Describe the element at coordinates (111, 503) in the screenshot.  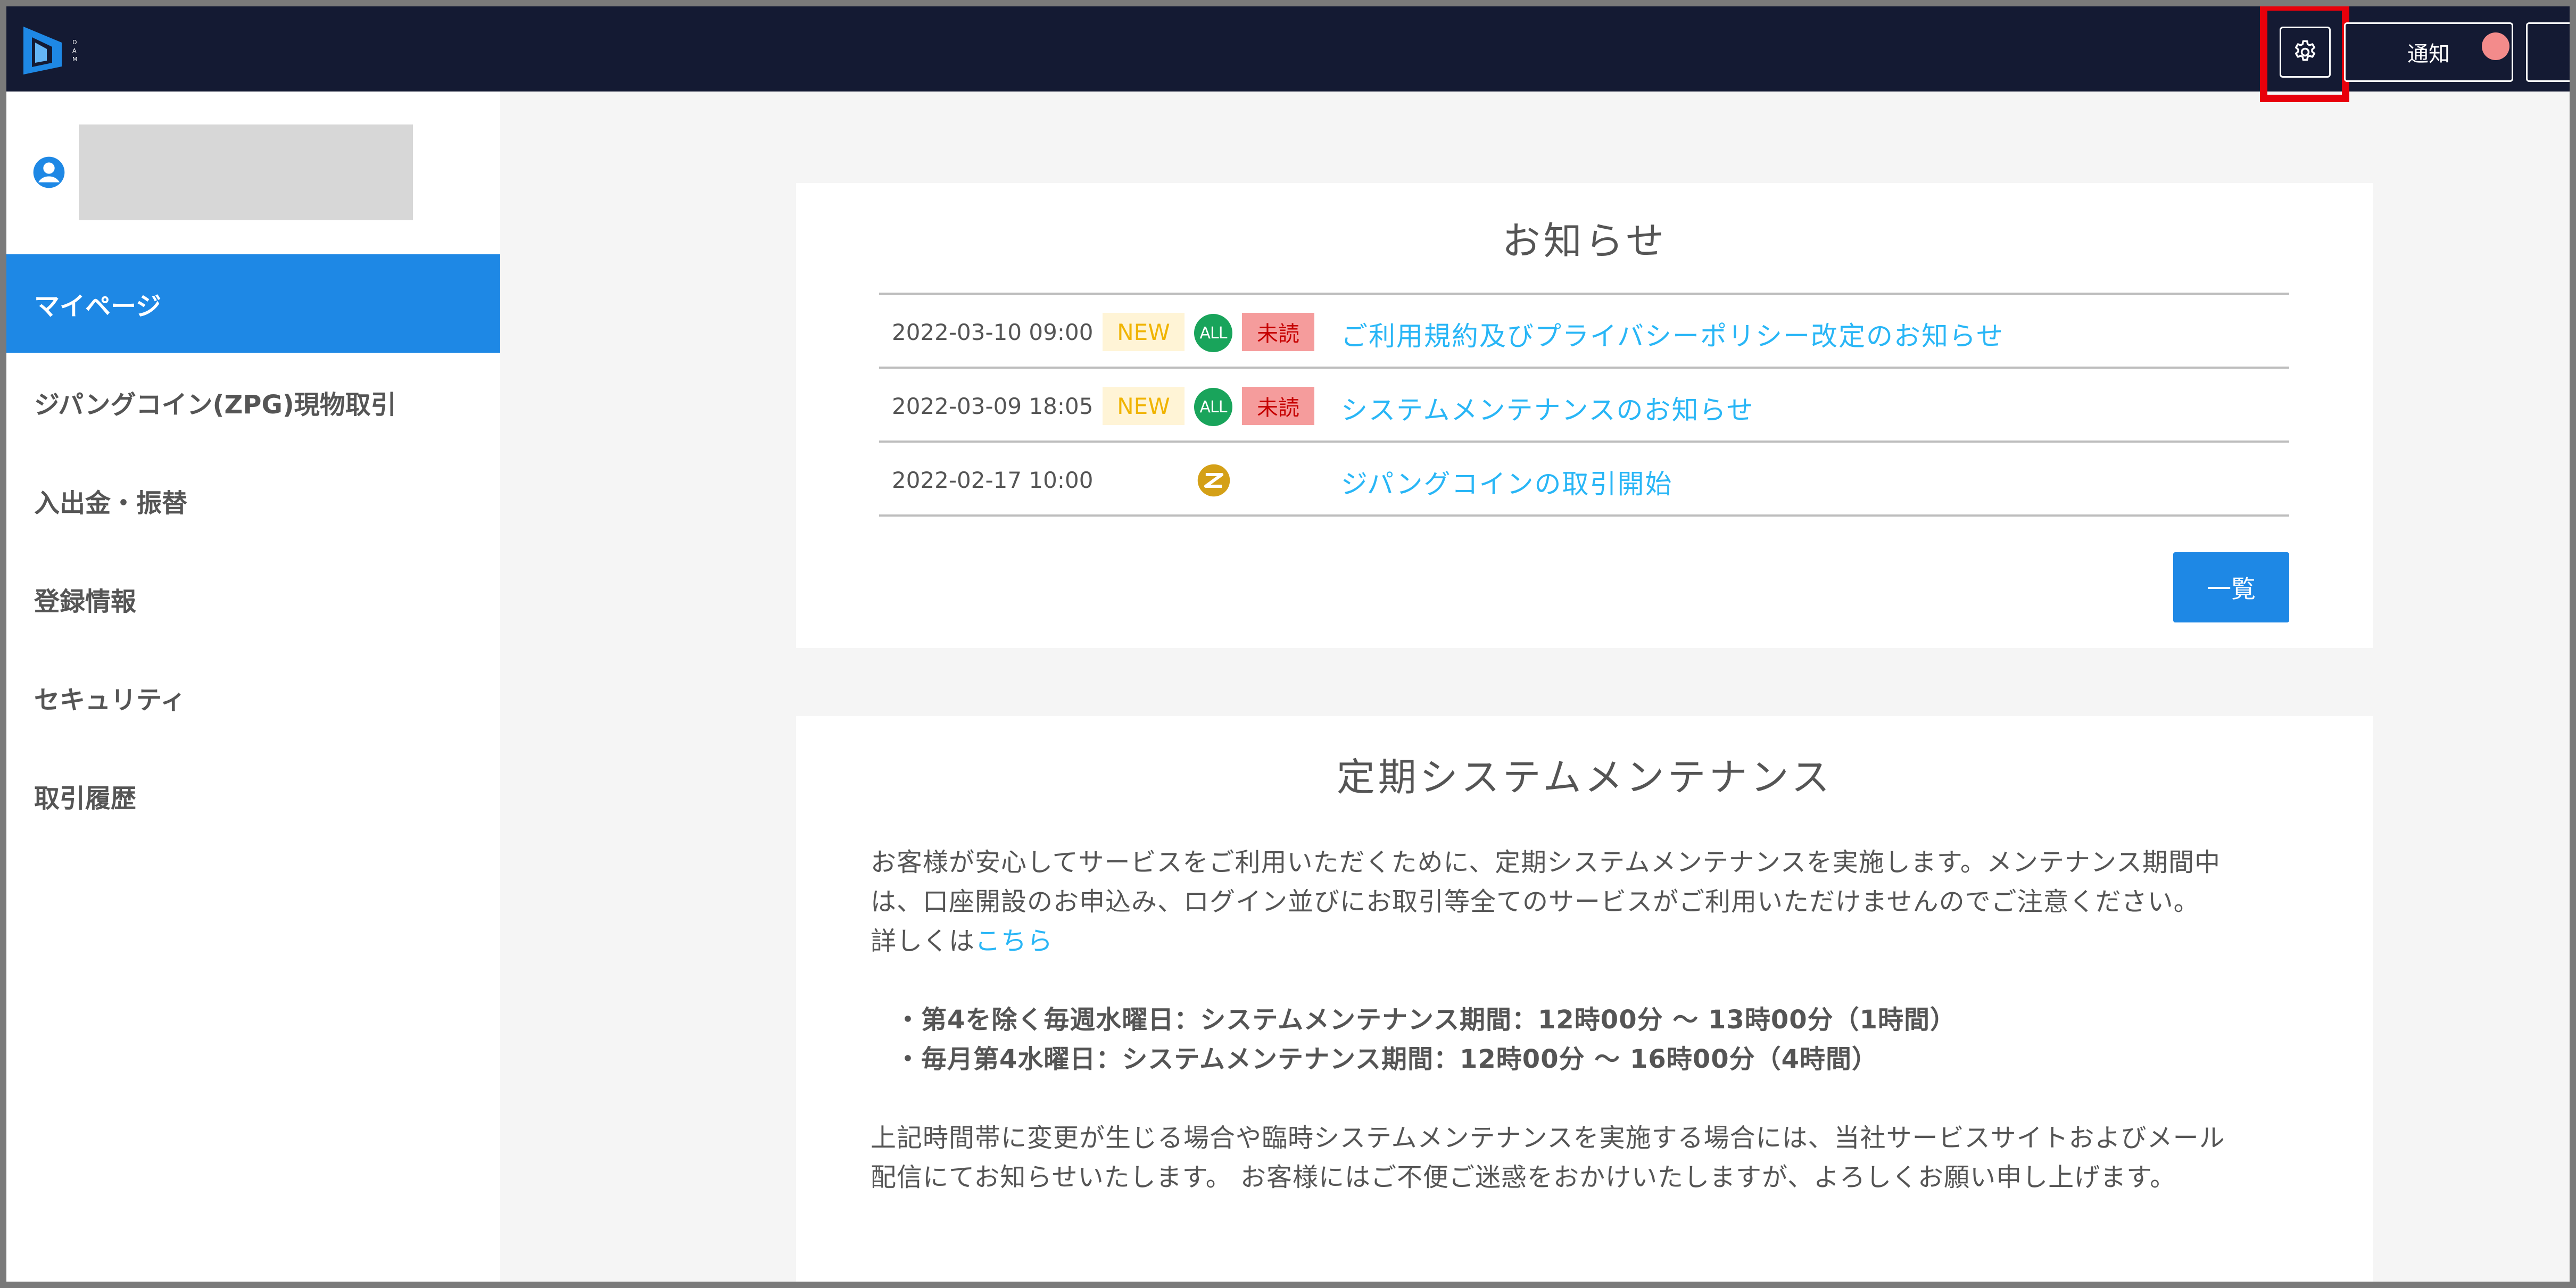
I see `sidebar-item-label: 入出金・振替` at that location.